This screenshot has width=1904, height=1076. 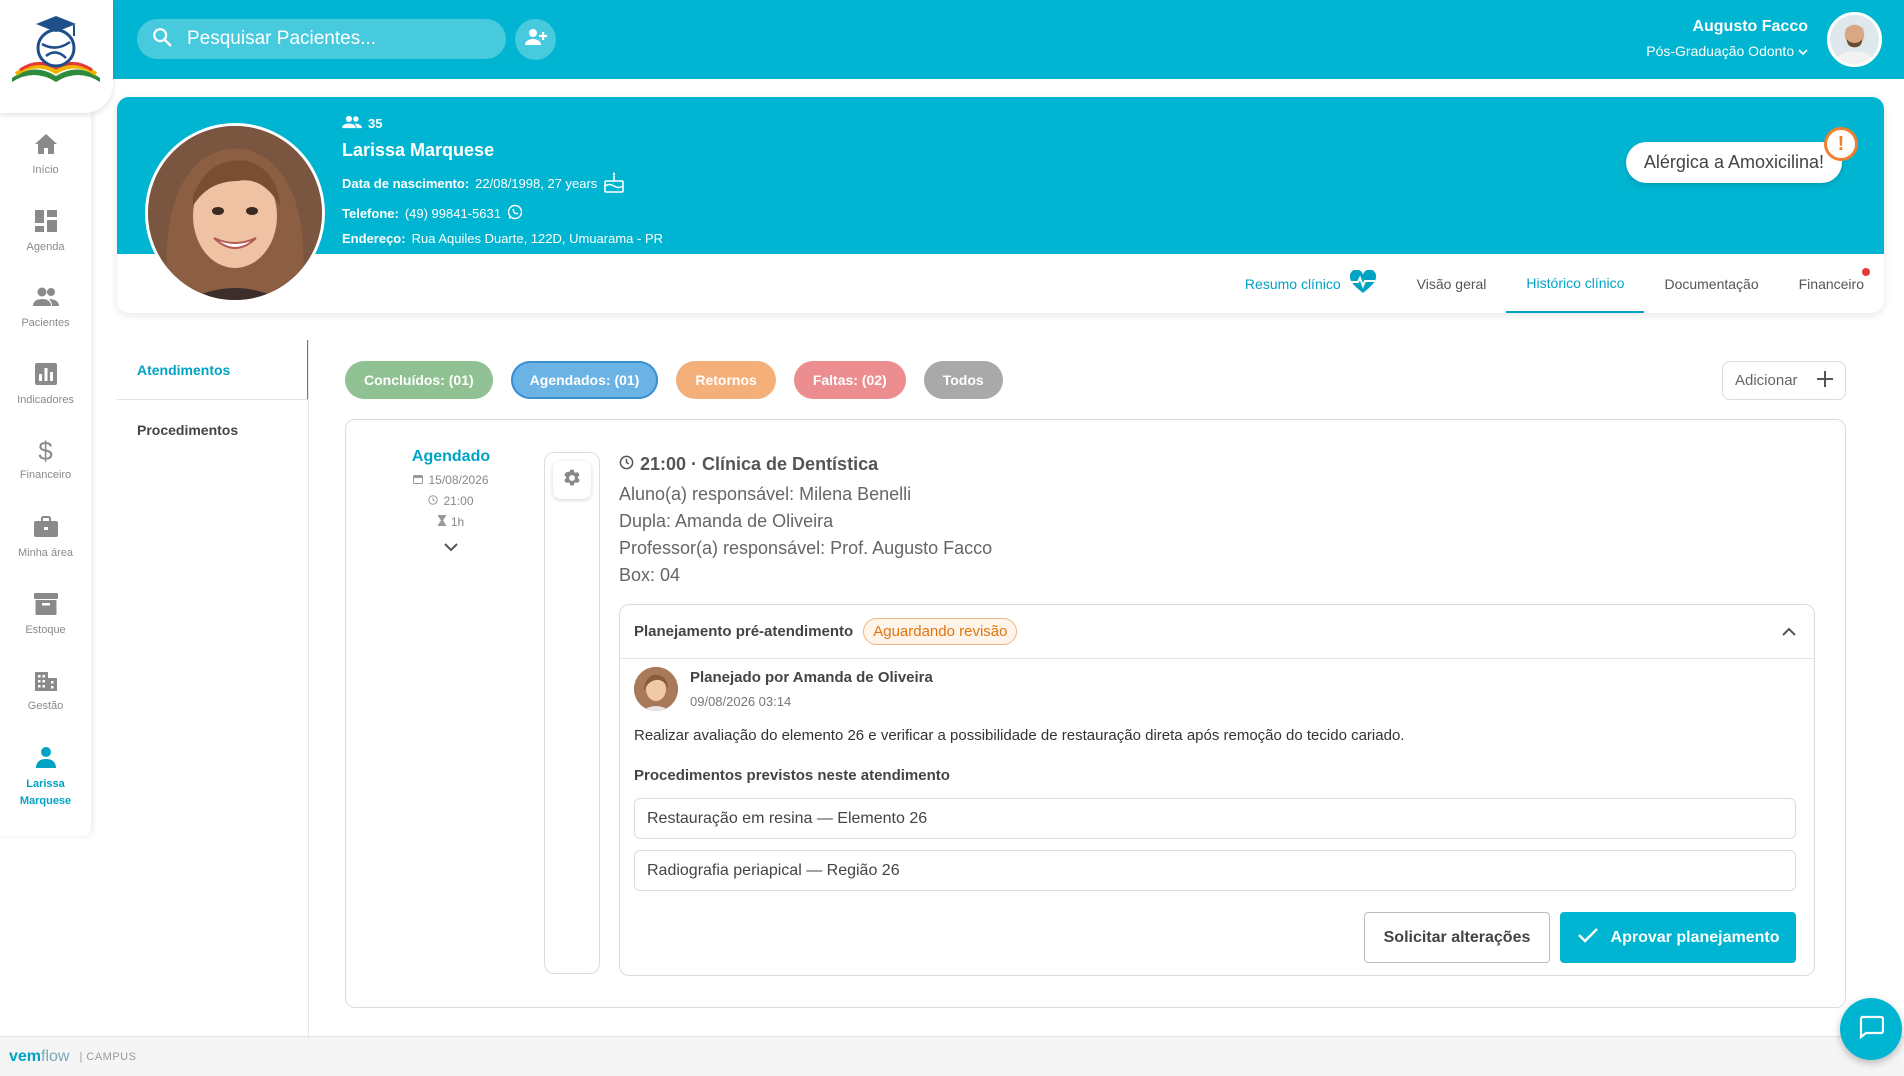 I want to click on planner-name: Planejado por Amanda de Oliveira, so click(x=811, y=677).